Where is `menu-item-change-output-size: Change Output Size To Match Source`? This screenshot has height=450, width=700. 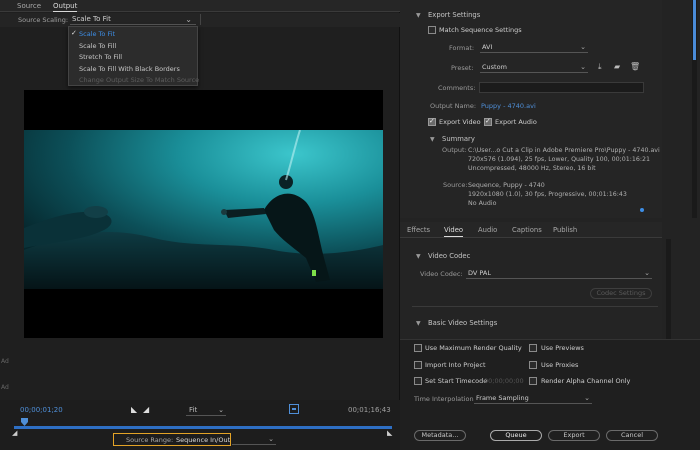 menu-item-change-output-size: Change Output Size To Match Source is located at coordinates (139, 80).